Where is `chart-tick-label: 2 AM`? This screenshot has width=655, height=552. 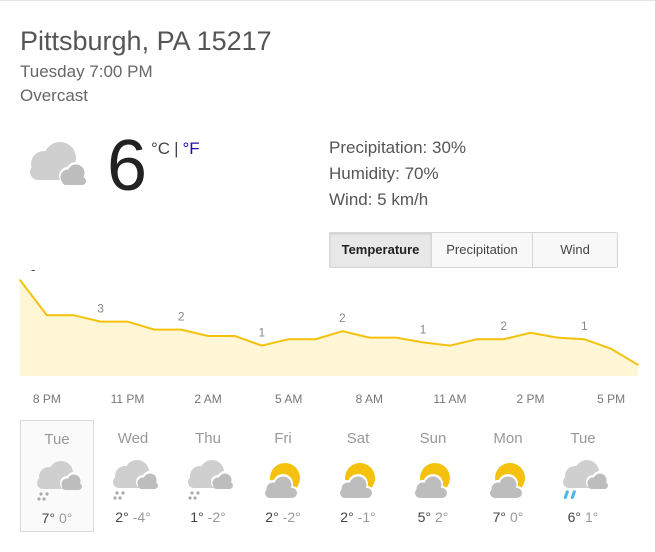
chart-tick-label: 2 AM is located at coordinates (208, 399).